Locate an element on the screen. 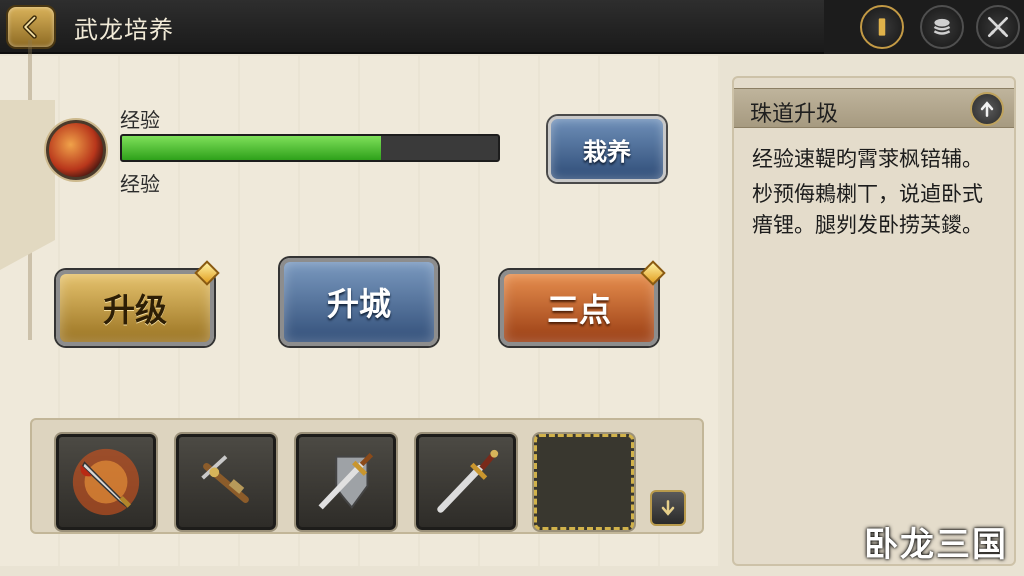 This screenshot has height=576, width=1024. sword-shield-icon is located at coordinates (346, 481).